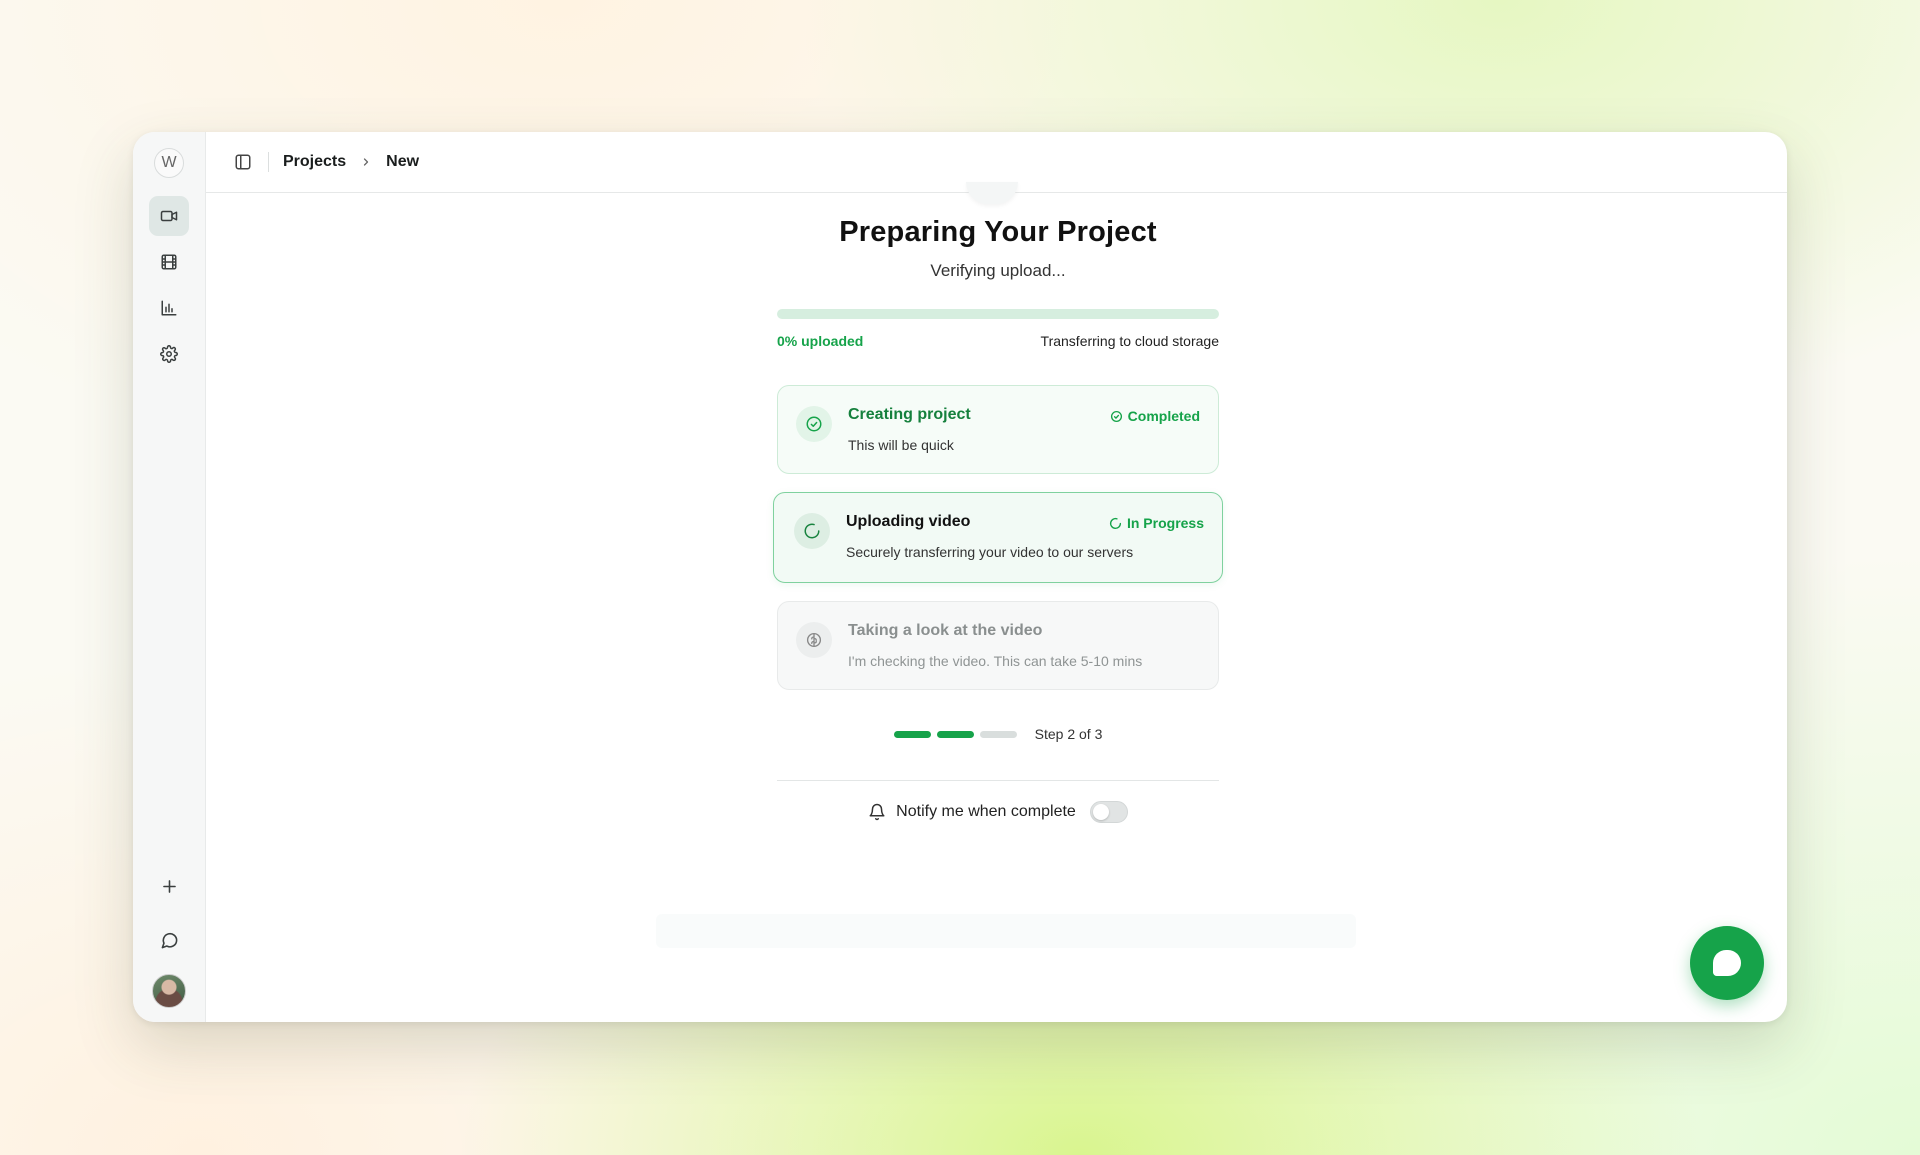 The height and width of the screenshot is (1155, 1920). What do you see at coordinates (986, 811) in the screenshot?
I see `notify-label: Notify me when complete` at bounding box center [986, 811].